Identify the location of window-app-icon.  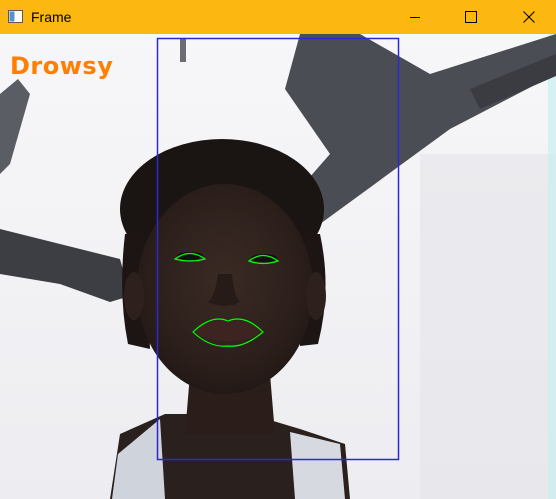
(15, 16).